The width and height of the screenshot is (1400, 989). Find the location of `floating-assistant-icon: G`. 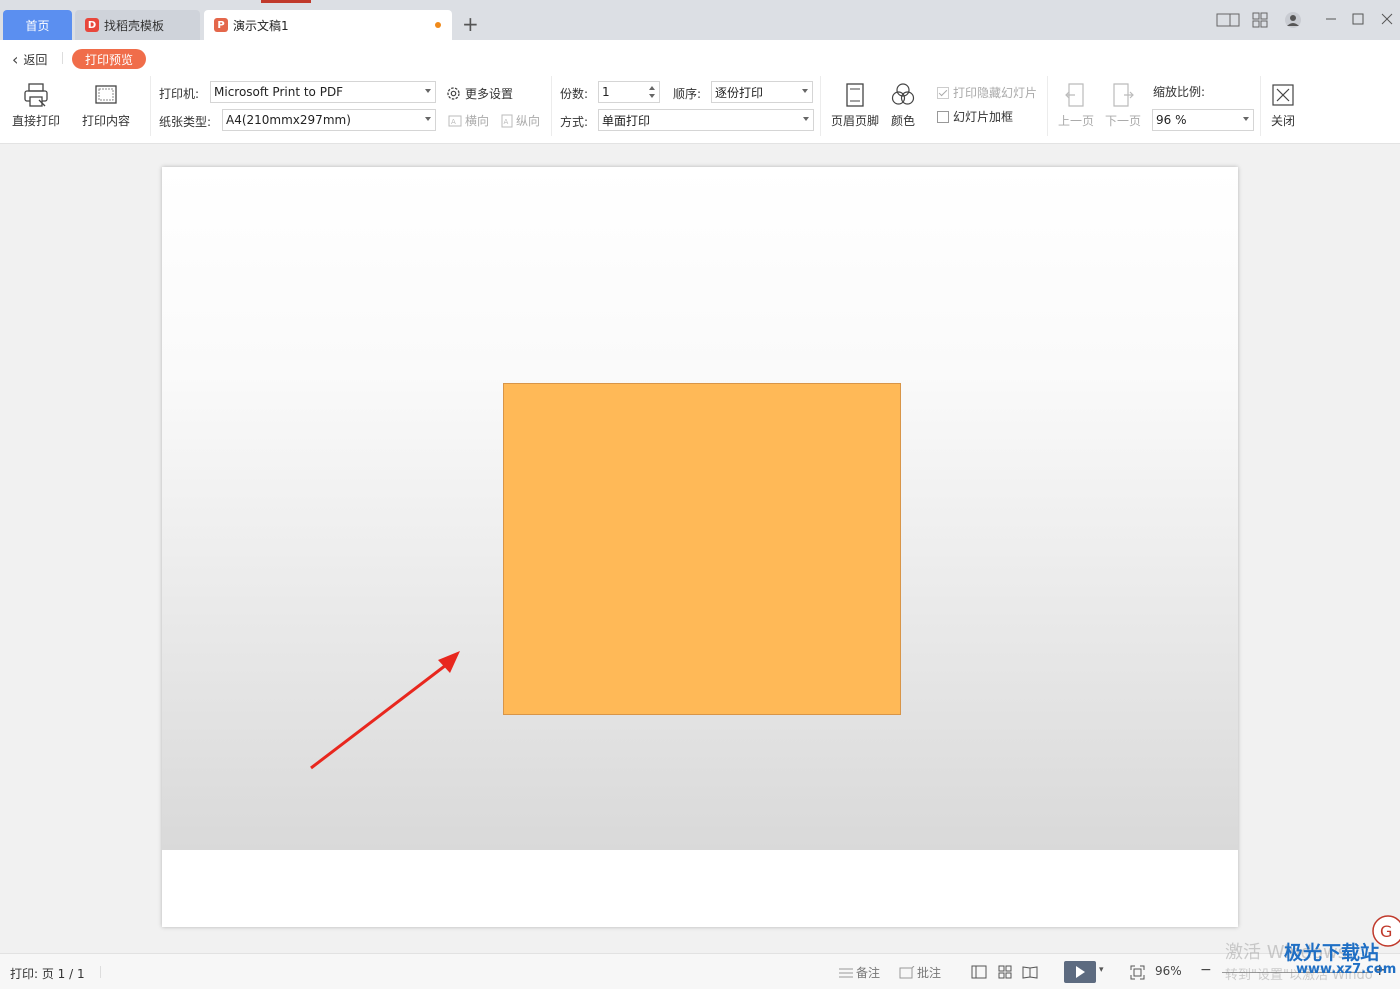

floating-assistant-icon: G is located at coordinates (1383, 931).